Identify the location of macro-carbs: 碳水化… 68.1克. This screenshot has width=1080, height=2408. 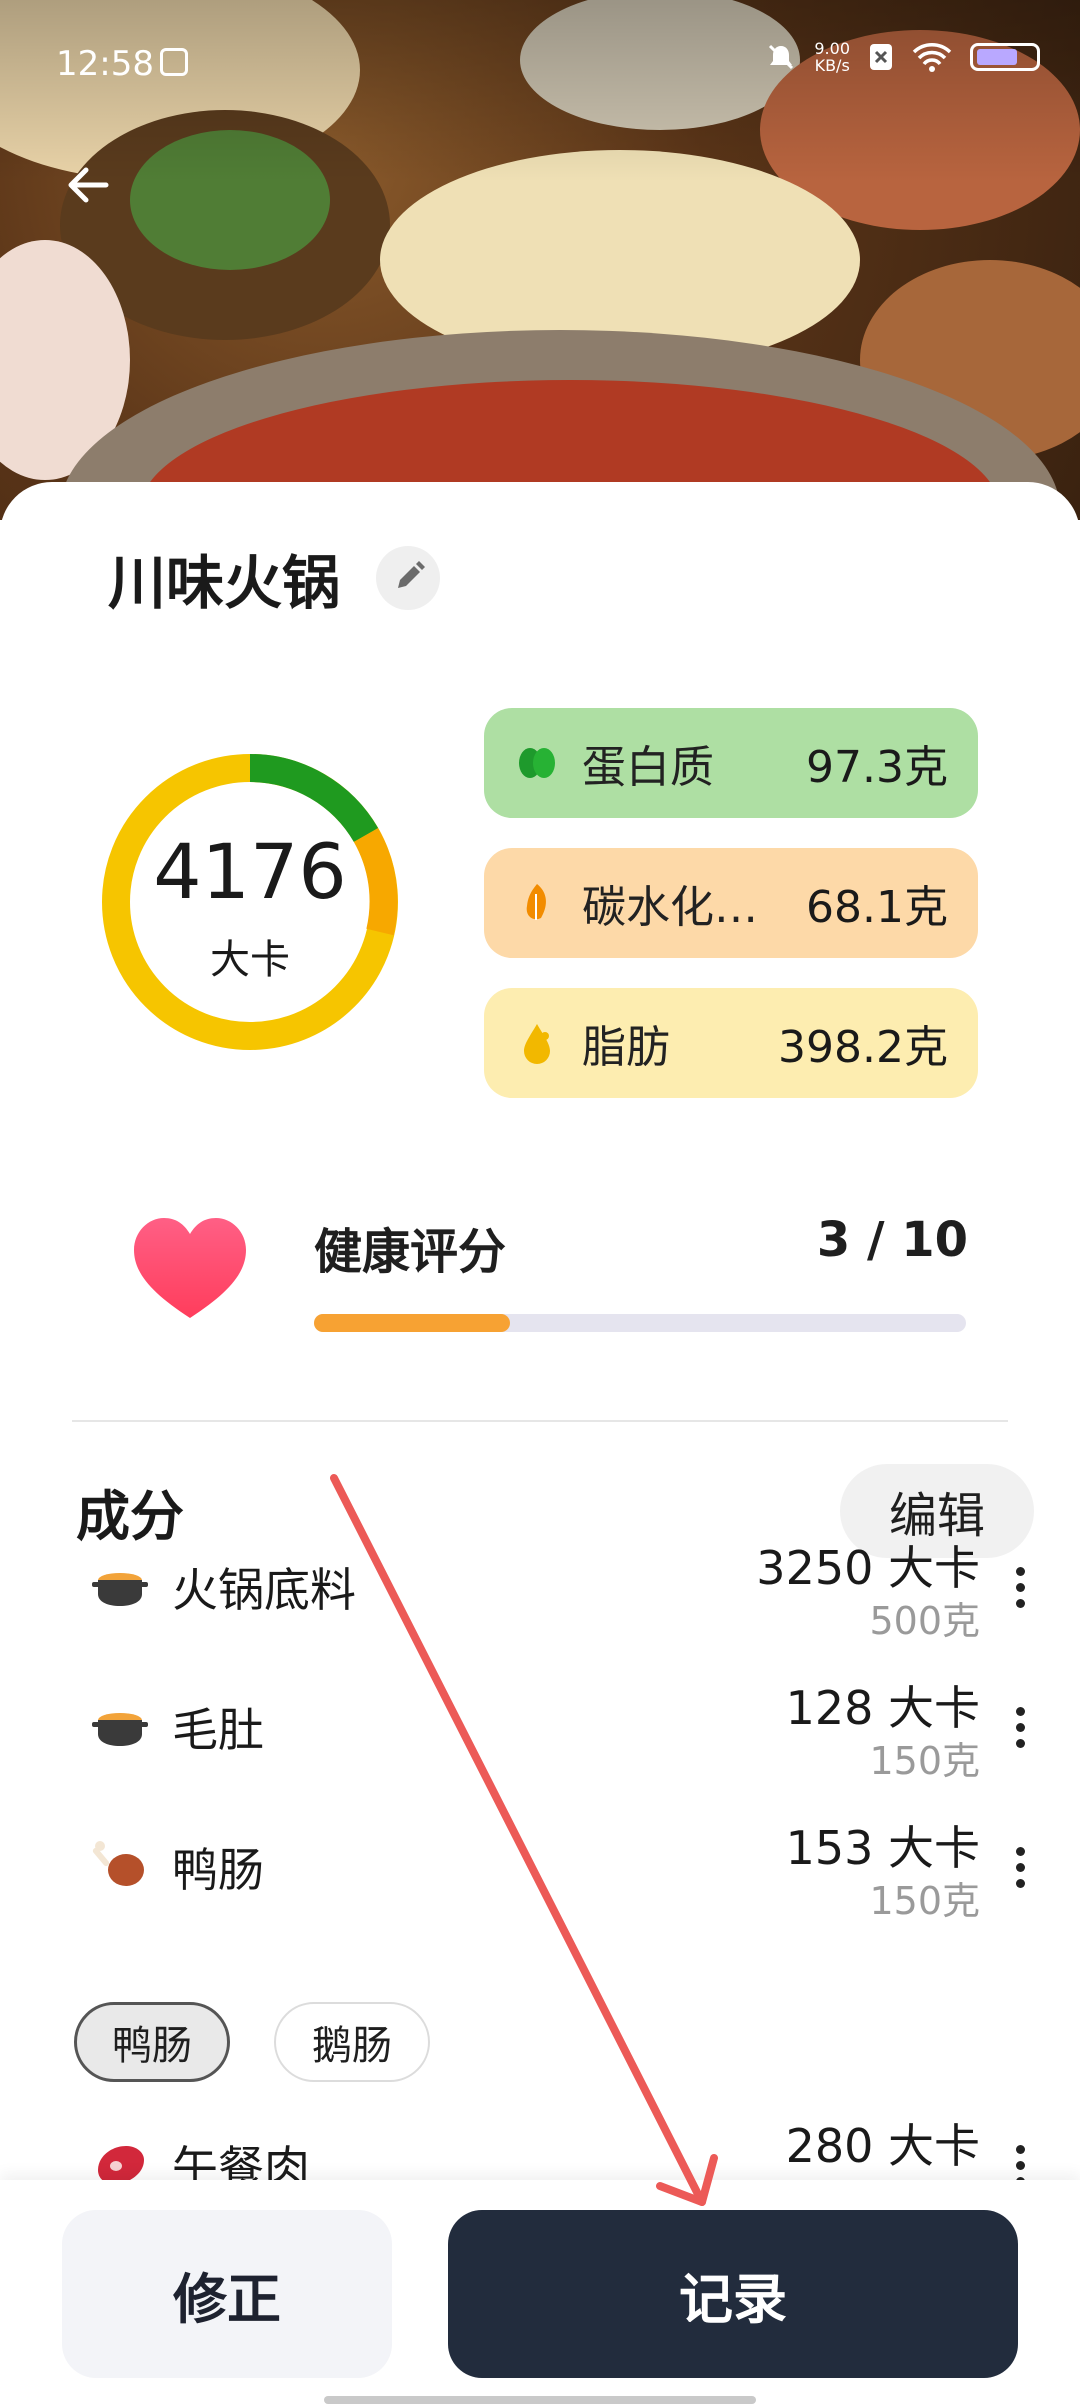
(731, 903).